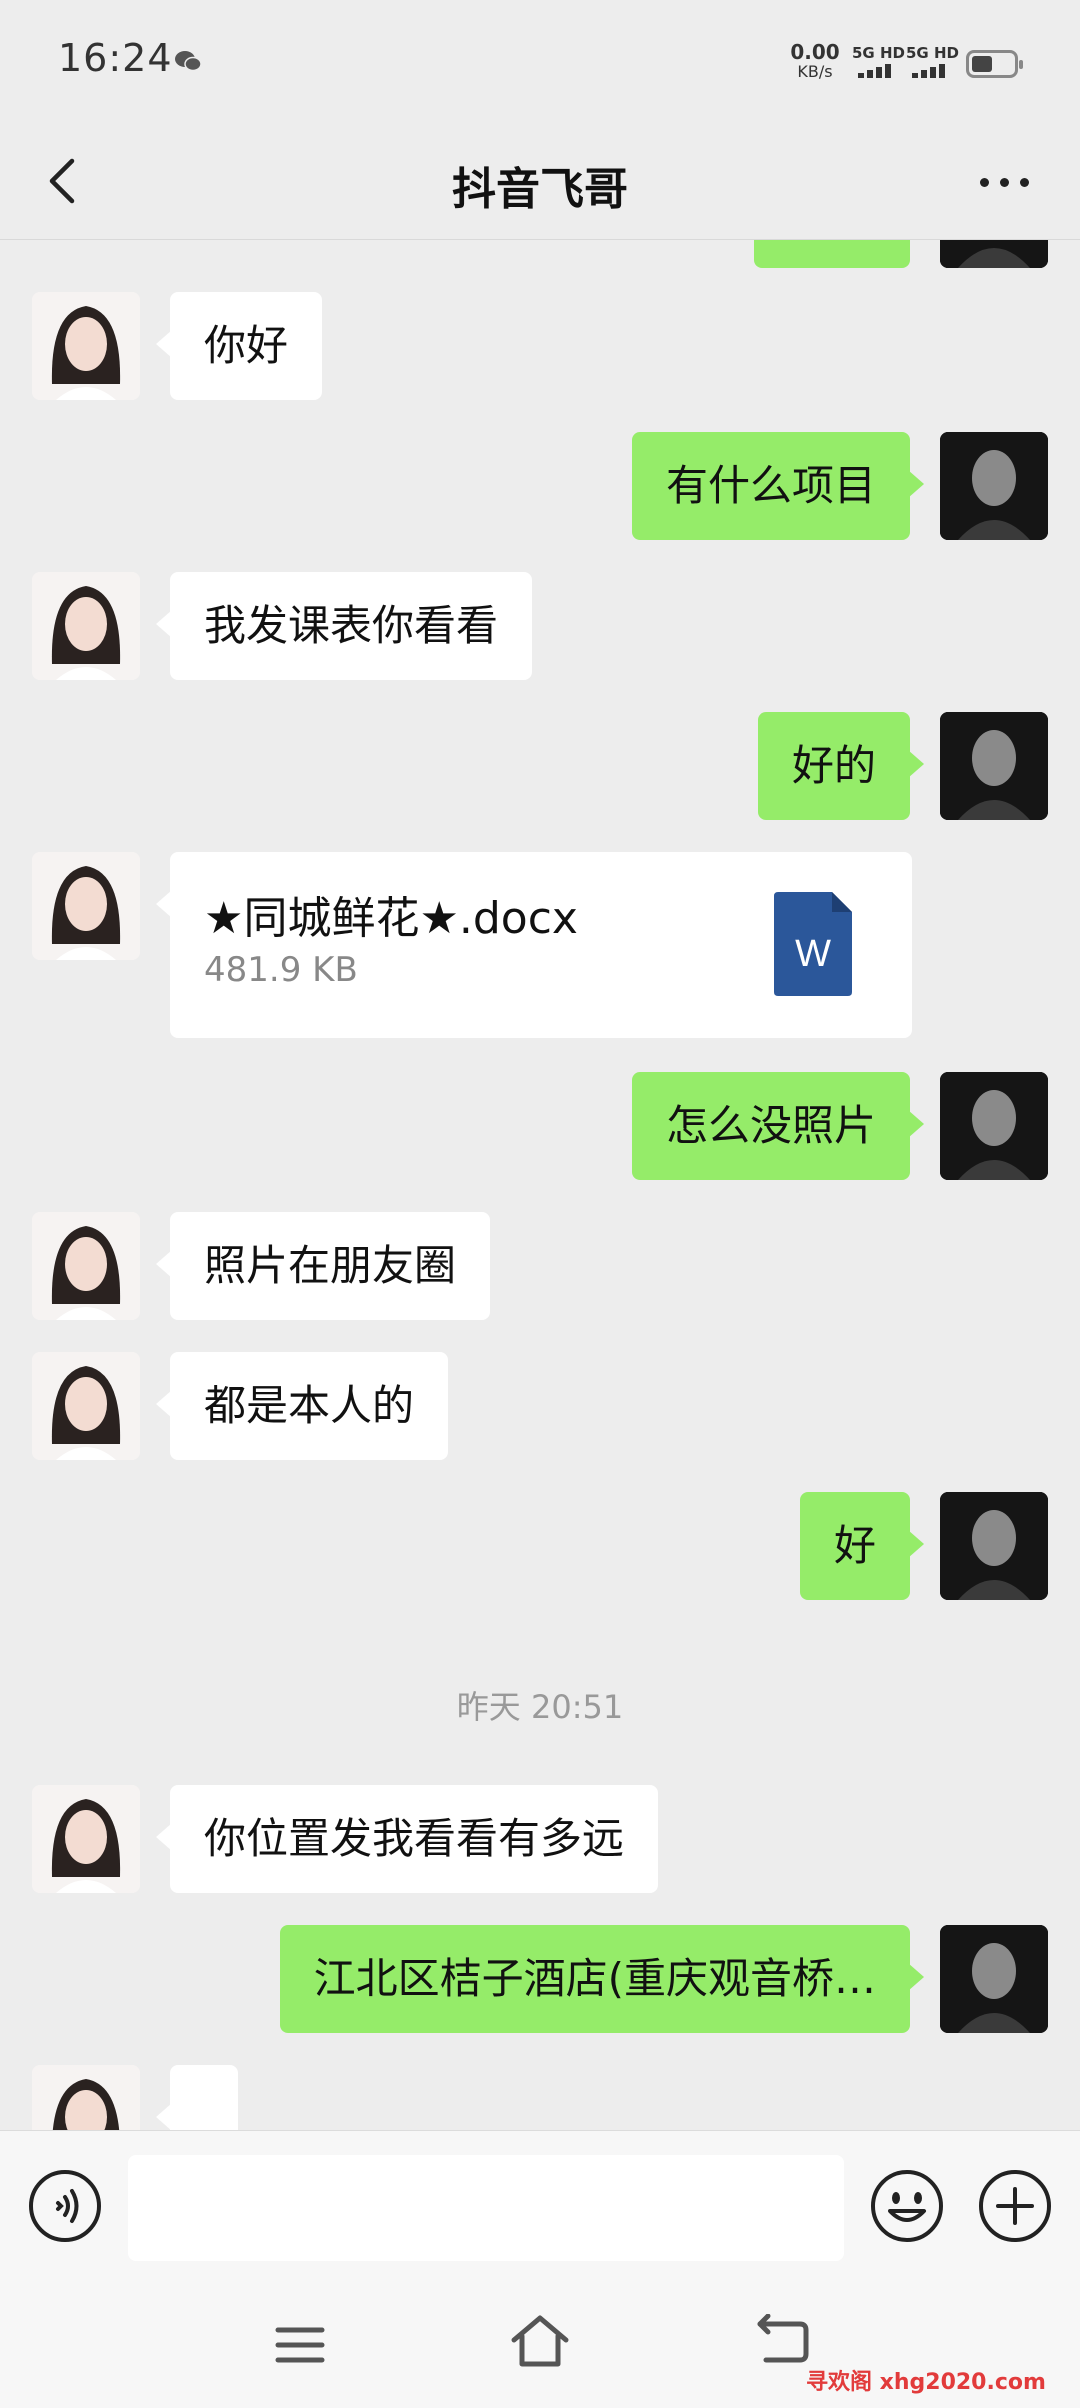  I want to click on sim1-signal-icon, so click(878, 71).